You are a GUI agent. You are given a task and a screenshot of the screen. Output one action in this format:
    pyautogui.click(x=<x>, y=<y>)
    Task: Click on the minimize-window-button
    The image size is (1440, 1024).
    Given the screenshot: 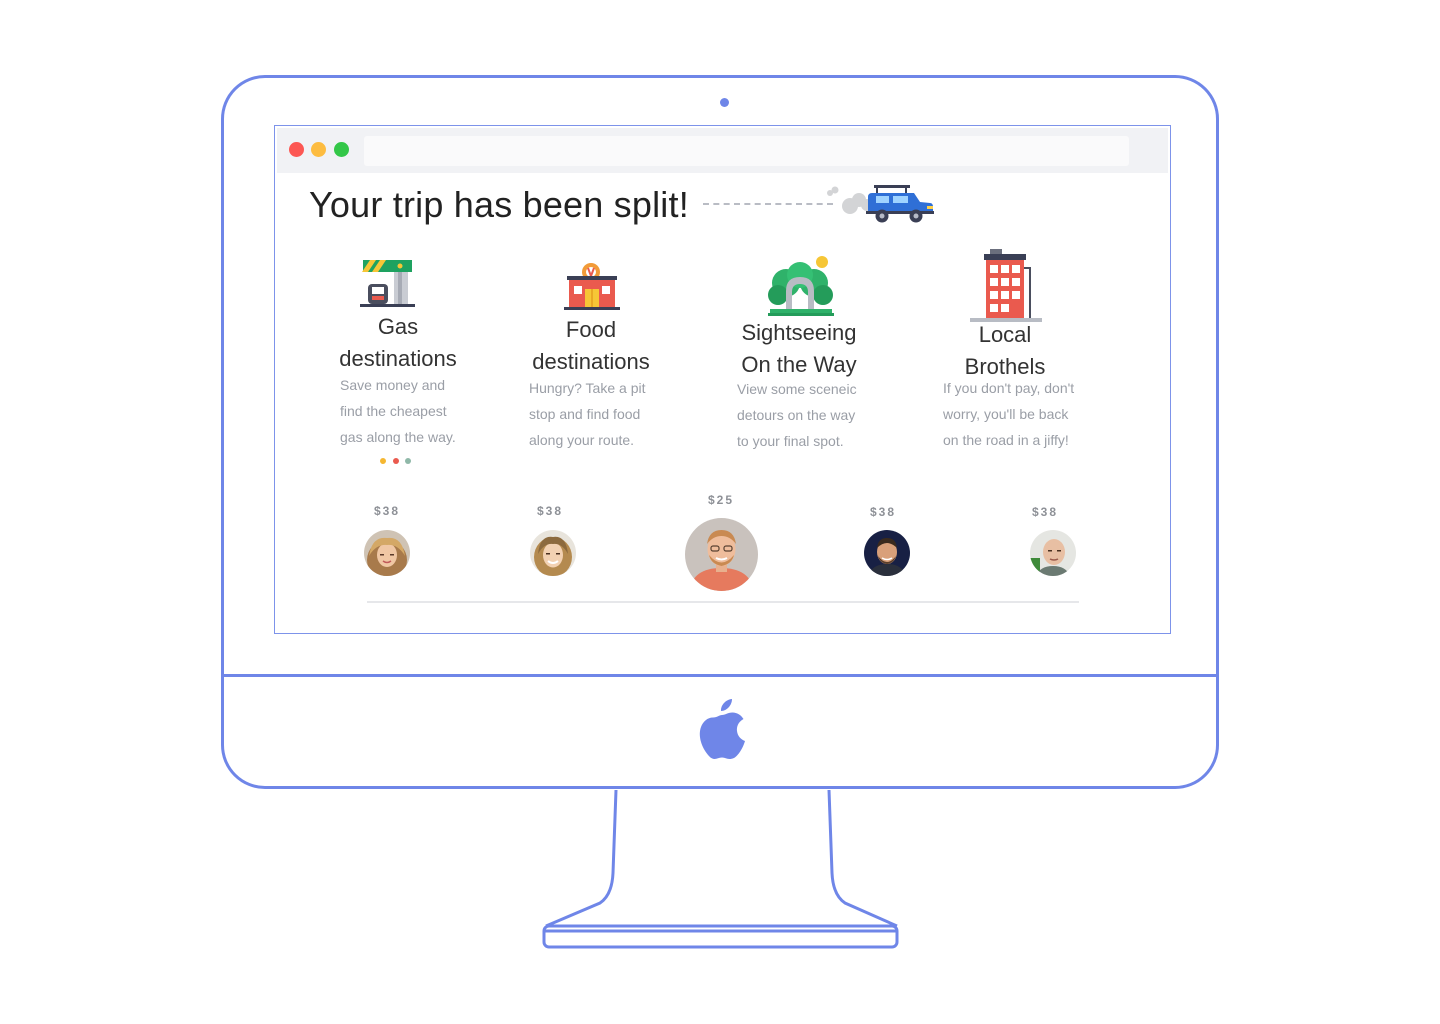 What is the action you would take?
    pyautogui.click(x=318, y=149)
    